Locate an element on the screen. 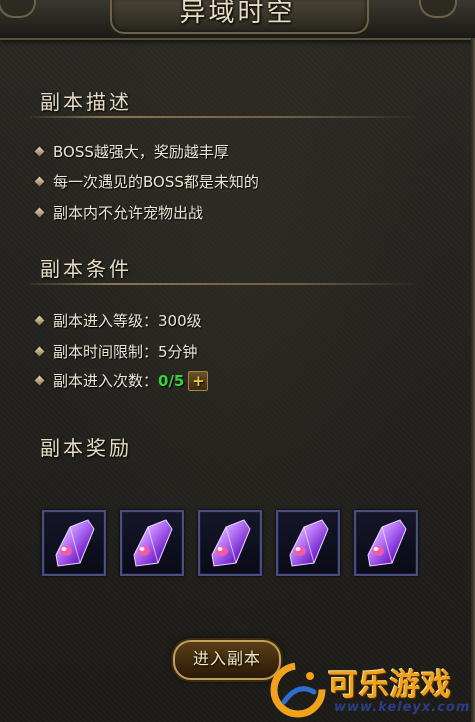  condition-level-value: 300级 is located at coordinates (180, 321).